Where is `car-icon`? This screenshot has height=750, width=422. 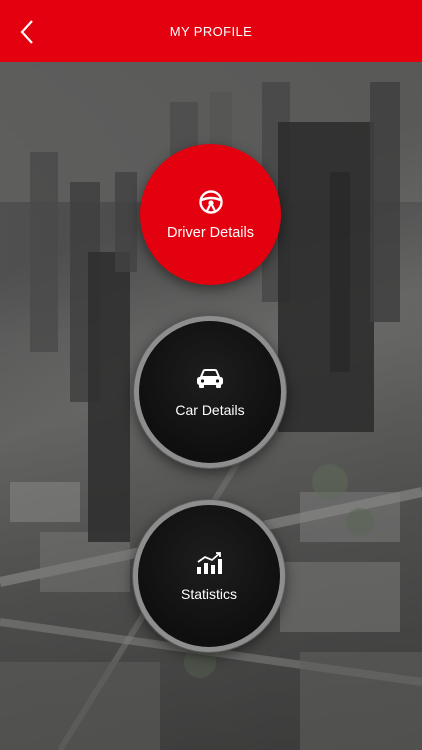
car-icon is located at coordinates (210, 379).